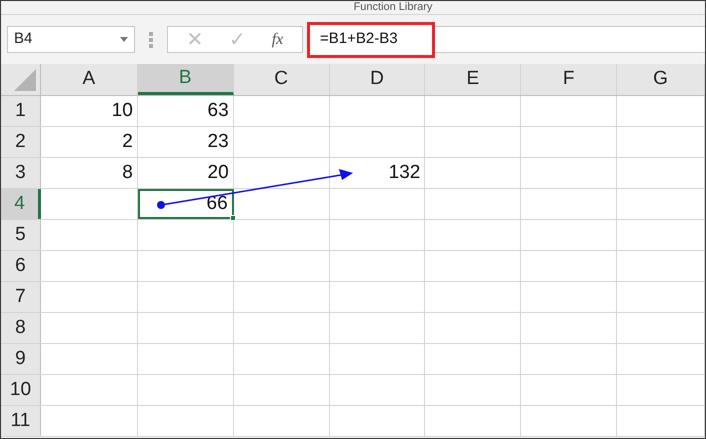  What do you see at coordinates (186, 79) in the screenshot?
I see `column-header: B` at bounding box center [186, 79].